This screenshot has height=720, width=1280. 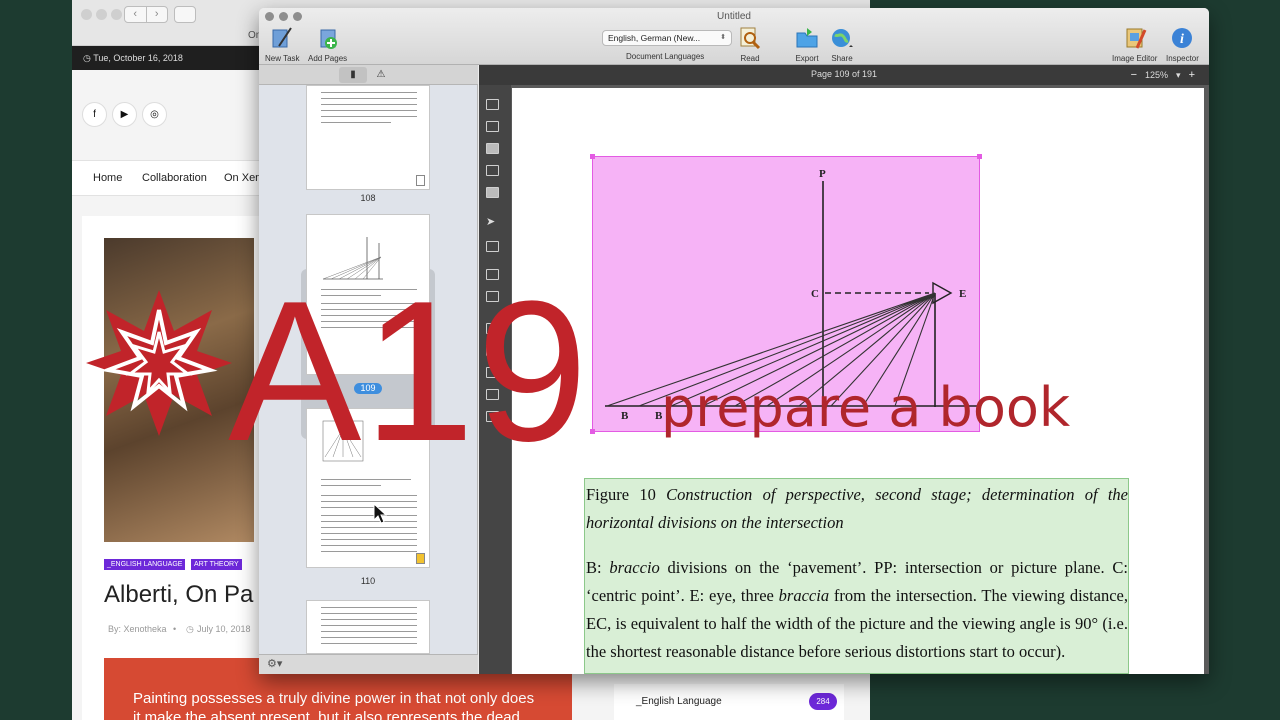 I want to click on browser-nav-buttons: ‹ ›, so click(x=146, y=14).